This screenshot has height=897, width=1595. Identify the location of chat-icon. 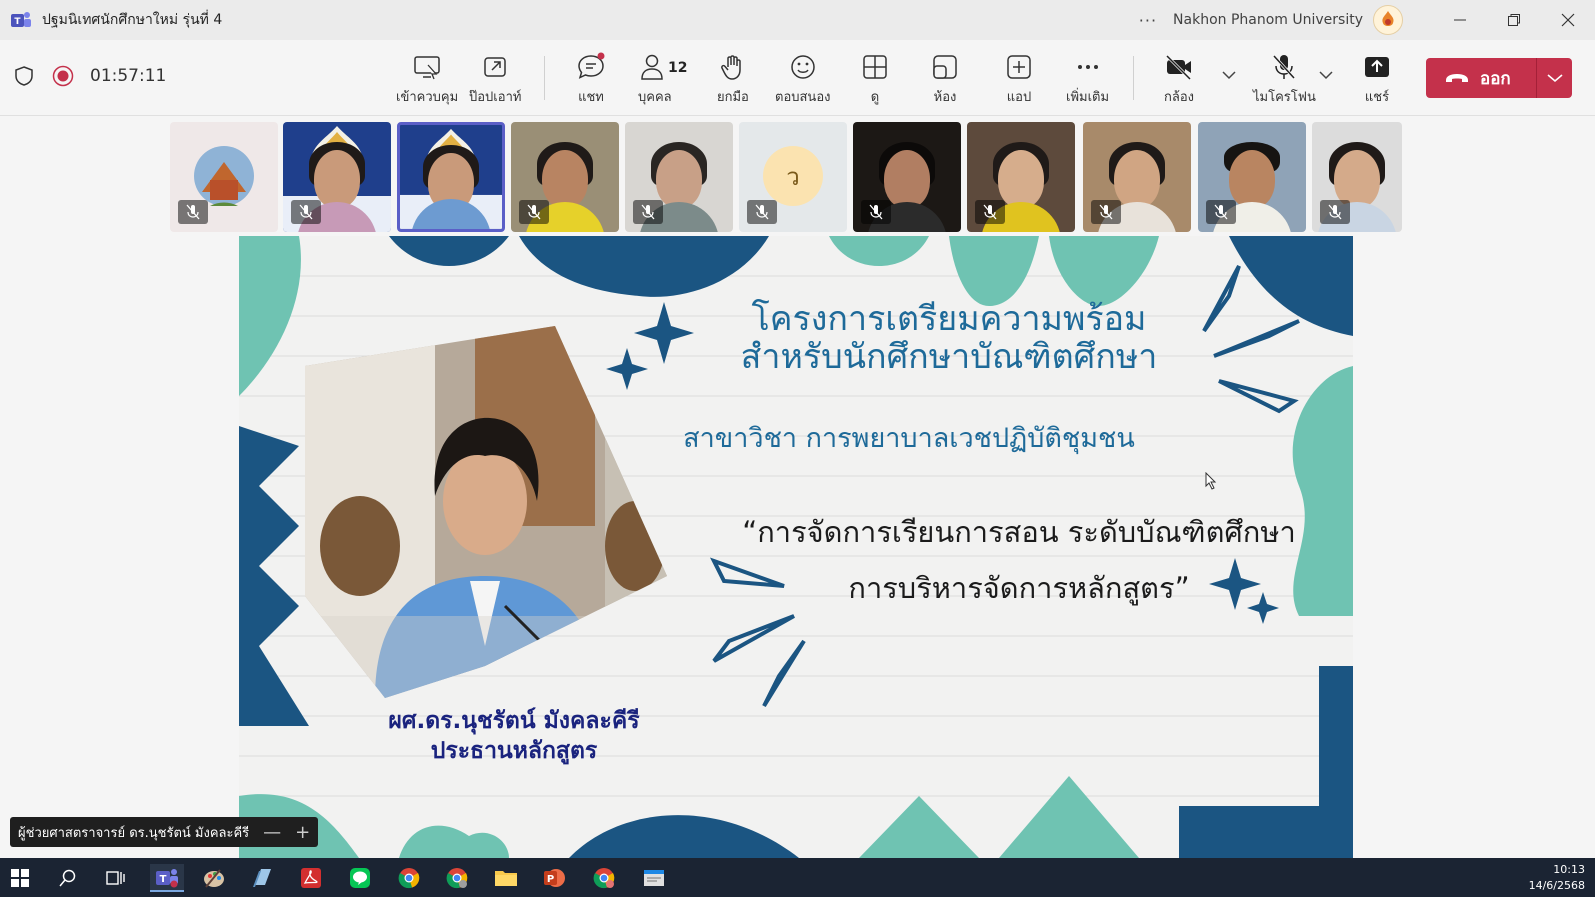
(591, 65).